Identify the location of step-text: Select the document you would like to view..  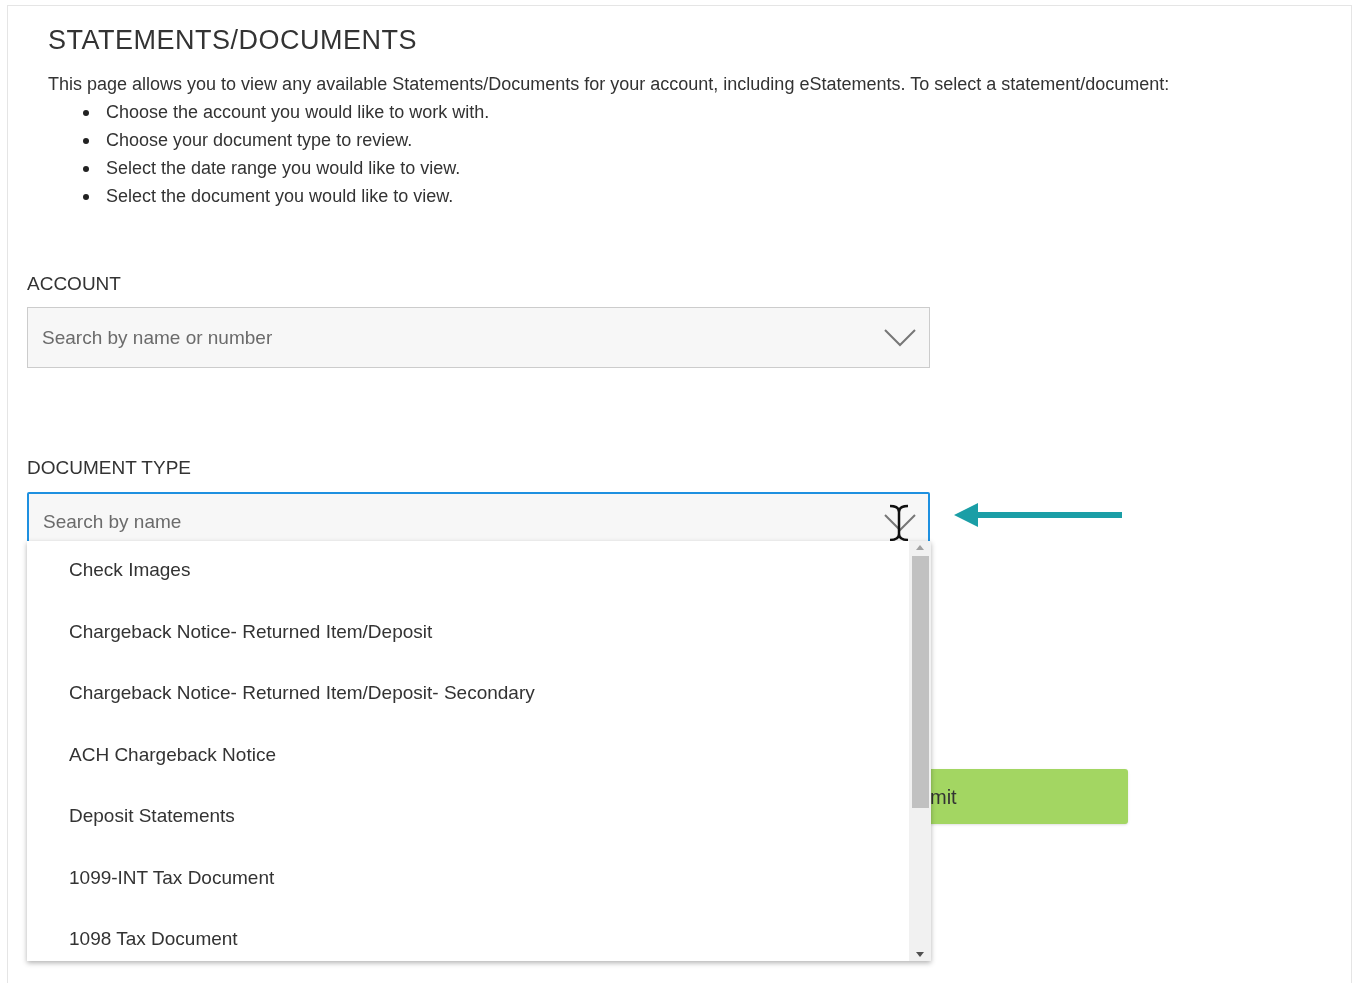
(280, 196).